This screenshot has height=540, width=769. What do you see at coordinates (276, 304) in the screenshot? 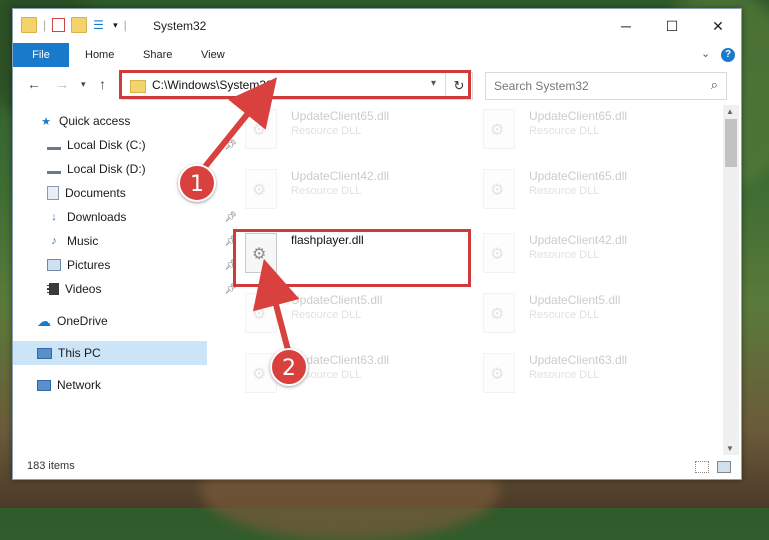
I see `arrow-to-file` at bounding box center [276, 304].